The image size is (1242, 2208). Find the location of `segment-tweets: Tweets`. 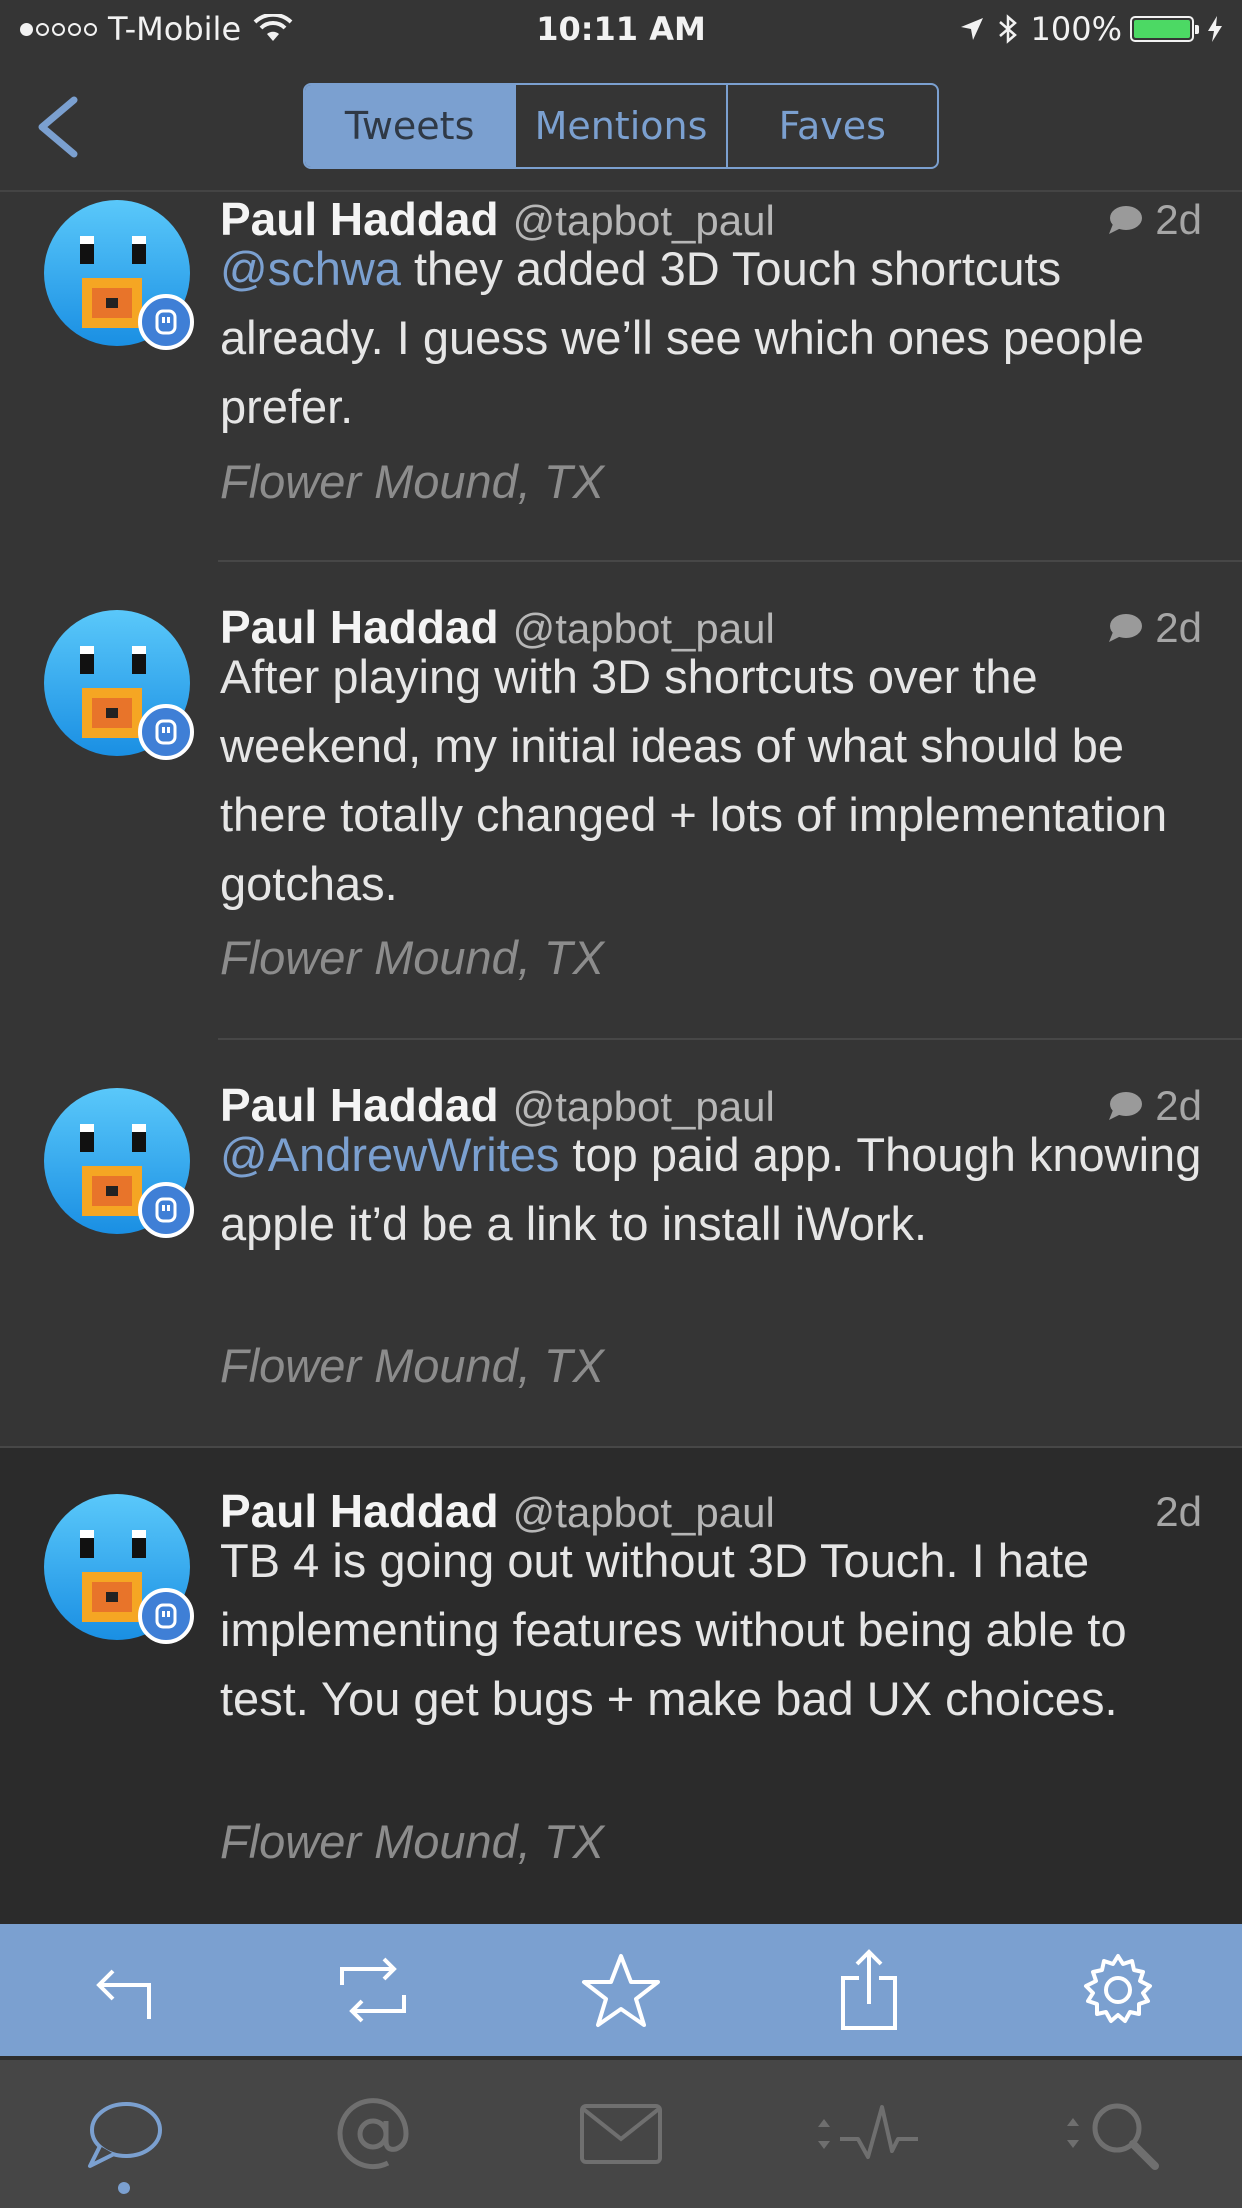

segment-tweets: Tweets is located at coordinates (411, 126).